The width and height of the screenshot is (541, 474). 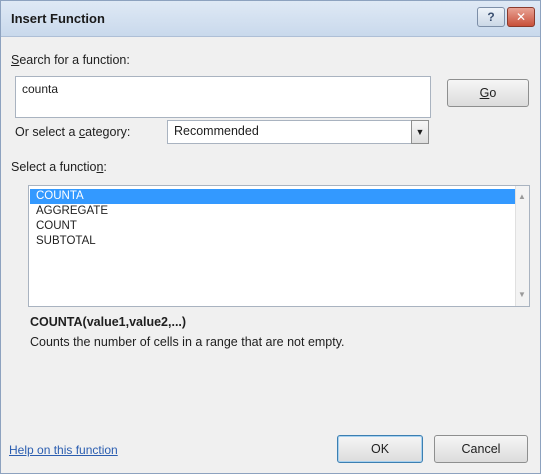 I want to click on search-input-value: counta, so click(x=40, y=89).